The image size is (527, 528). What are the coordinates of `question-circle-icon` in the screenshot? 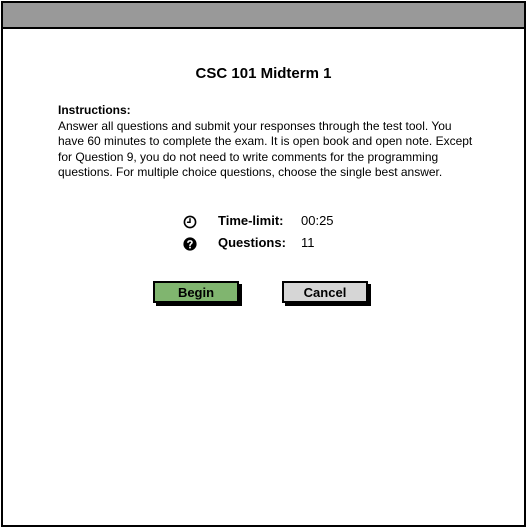 It's located at (190, 244).